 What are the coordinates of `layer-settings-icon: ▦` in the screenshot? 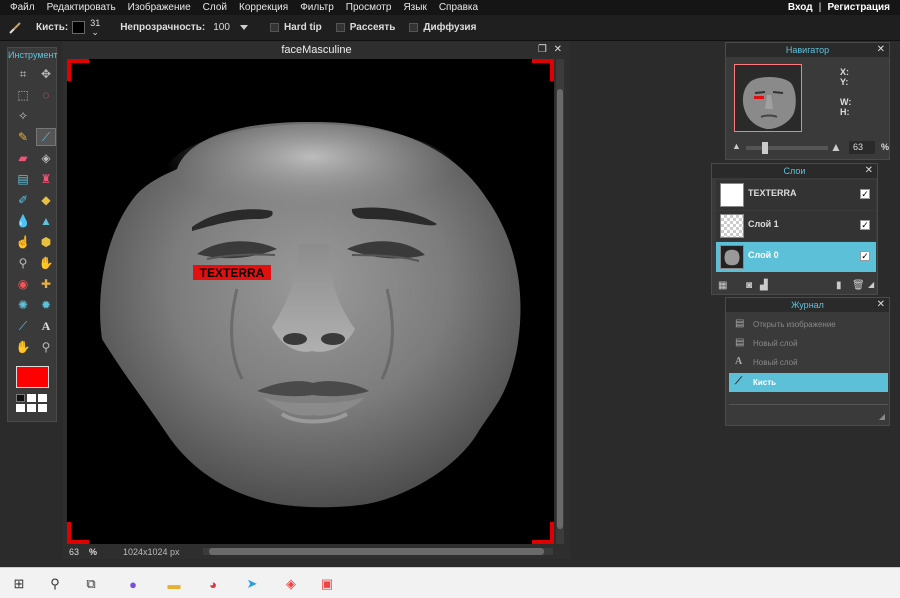 It's located at (722, 285).